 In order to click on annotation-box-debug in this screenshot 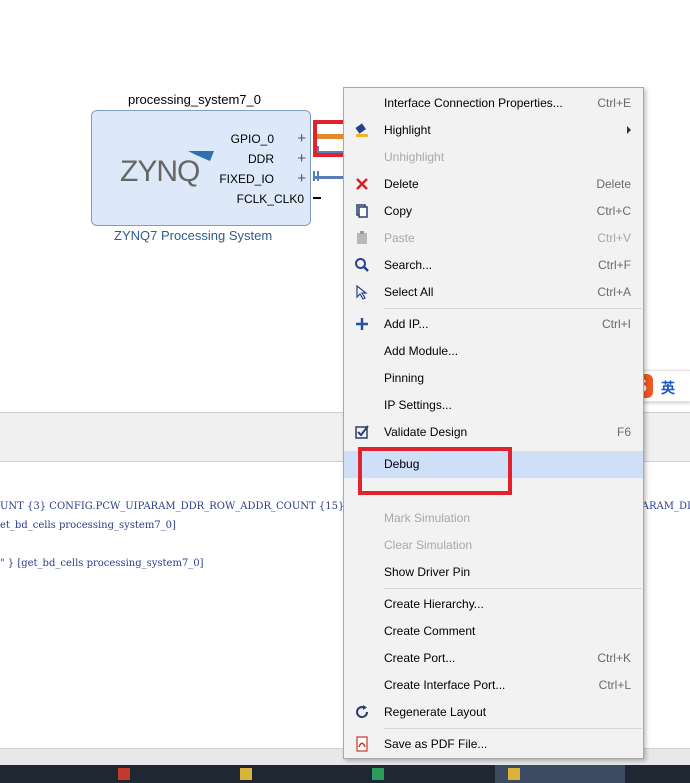, I will do `click(435, 471)`.